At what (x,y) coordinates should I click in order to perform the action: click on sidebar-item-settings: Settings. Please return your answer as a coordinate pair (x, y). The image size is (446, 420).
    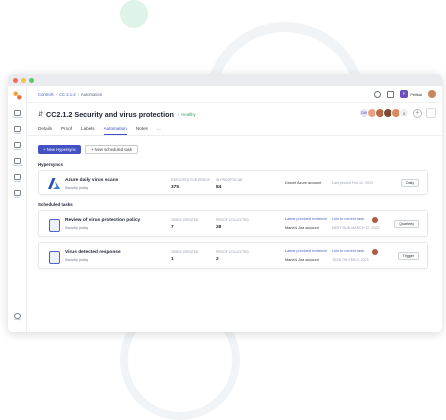
    Looking at the image, I should click on (17, 319).